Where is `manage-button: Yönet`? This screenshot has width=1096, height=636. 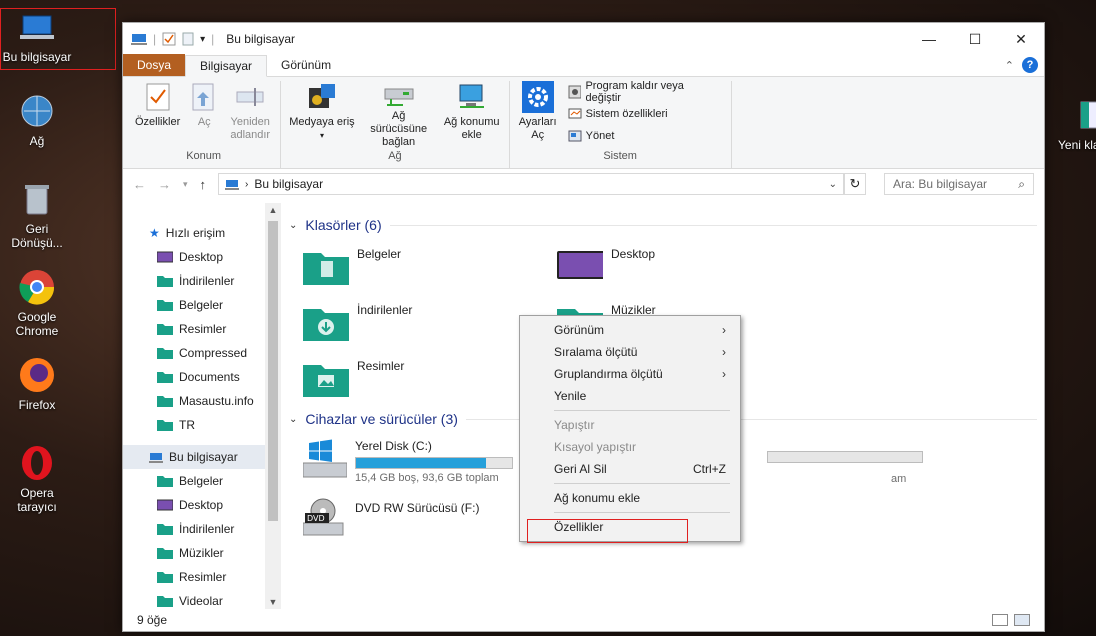 manage-button: Yönet is located at coordinates (644, 136).